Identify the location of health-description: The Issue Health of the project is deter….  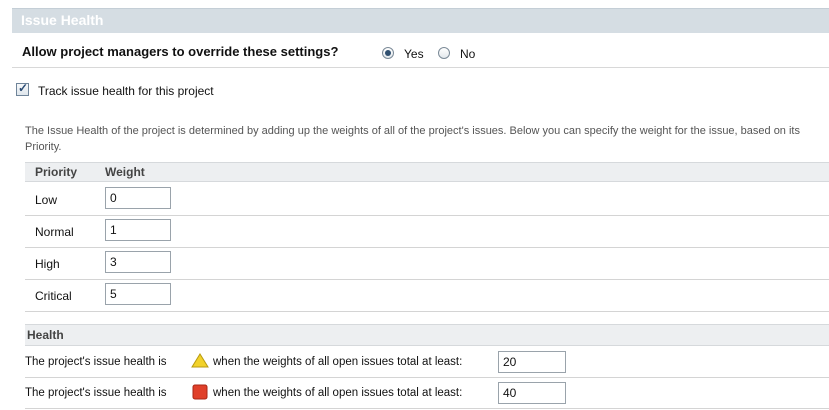
(412, 139).